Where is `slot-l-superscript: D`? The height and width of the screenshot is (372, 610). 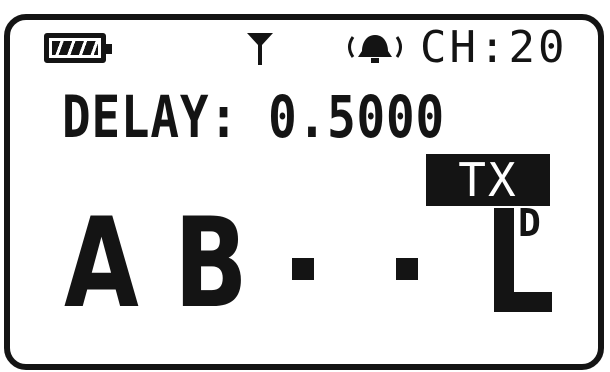
slot-l-superscript: D is located at coordinates (529, 223).